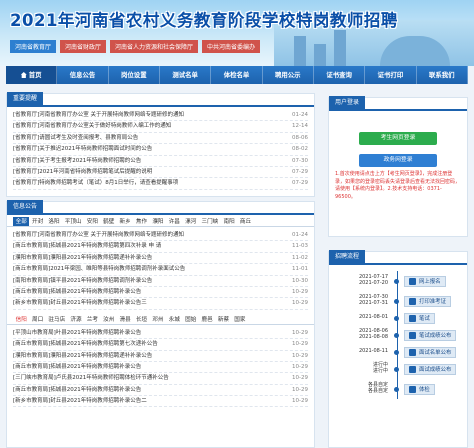  What do you see at coordinates (80, 303) in the screenshot?
I see `item-title: [新乡市教育局]封丘县2021年特岗教师招聘补录公告三` at bounding box center [80, 303].